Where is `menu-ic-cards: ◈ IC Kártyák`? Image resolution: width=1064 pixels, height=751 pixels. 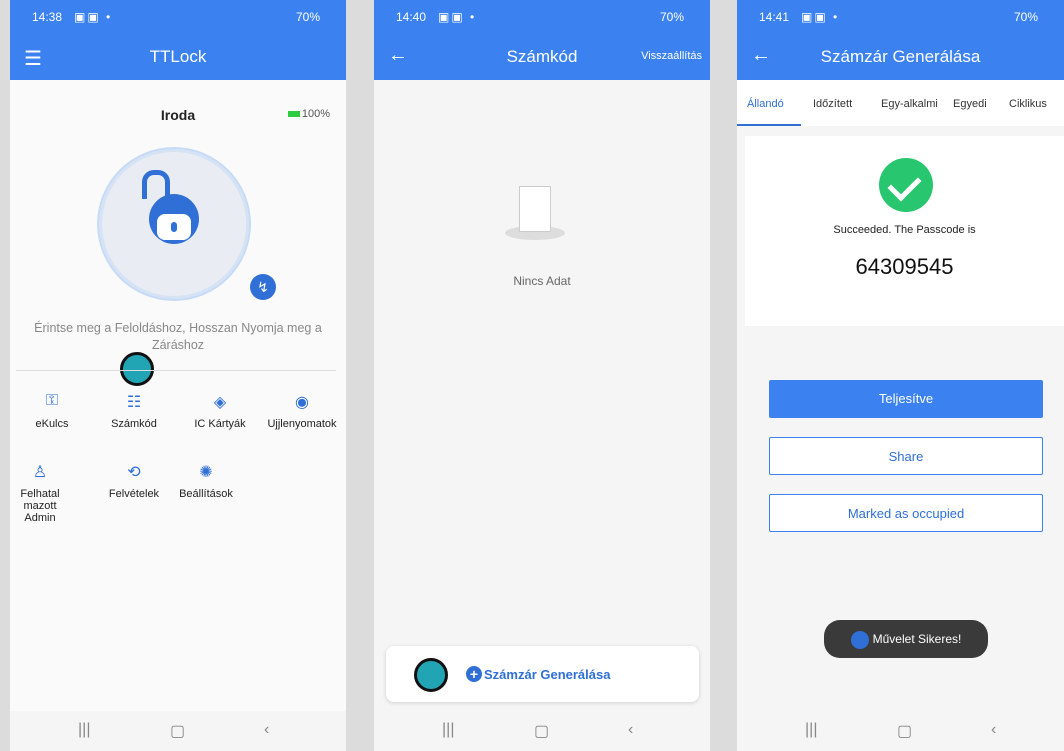 menu-ic-cards: ◈ IC Kártyák is located at coordinates (220, 411).